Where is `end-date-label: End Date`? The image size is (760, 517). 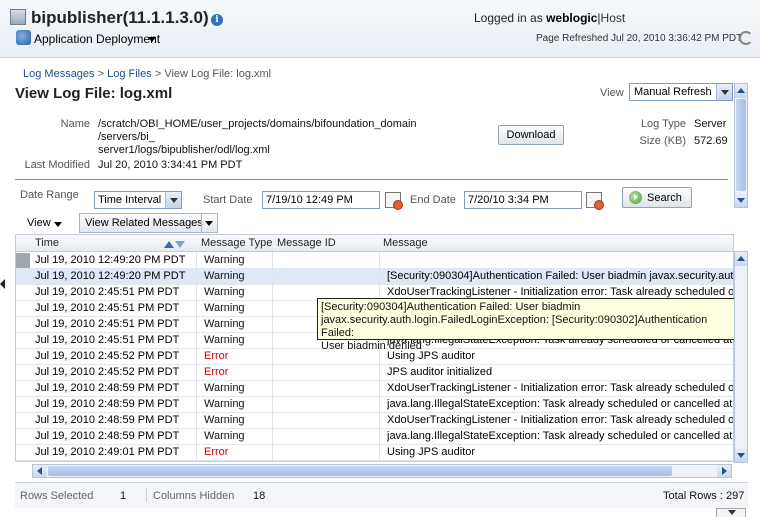
end-date-label: End Date is located at coordinates (433, 200).